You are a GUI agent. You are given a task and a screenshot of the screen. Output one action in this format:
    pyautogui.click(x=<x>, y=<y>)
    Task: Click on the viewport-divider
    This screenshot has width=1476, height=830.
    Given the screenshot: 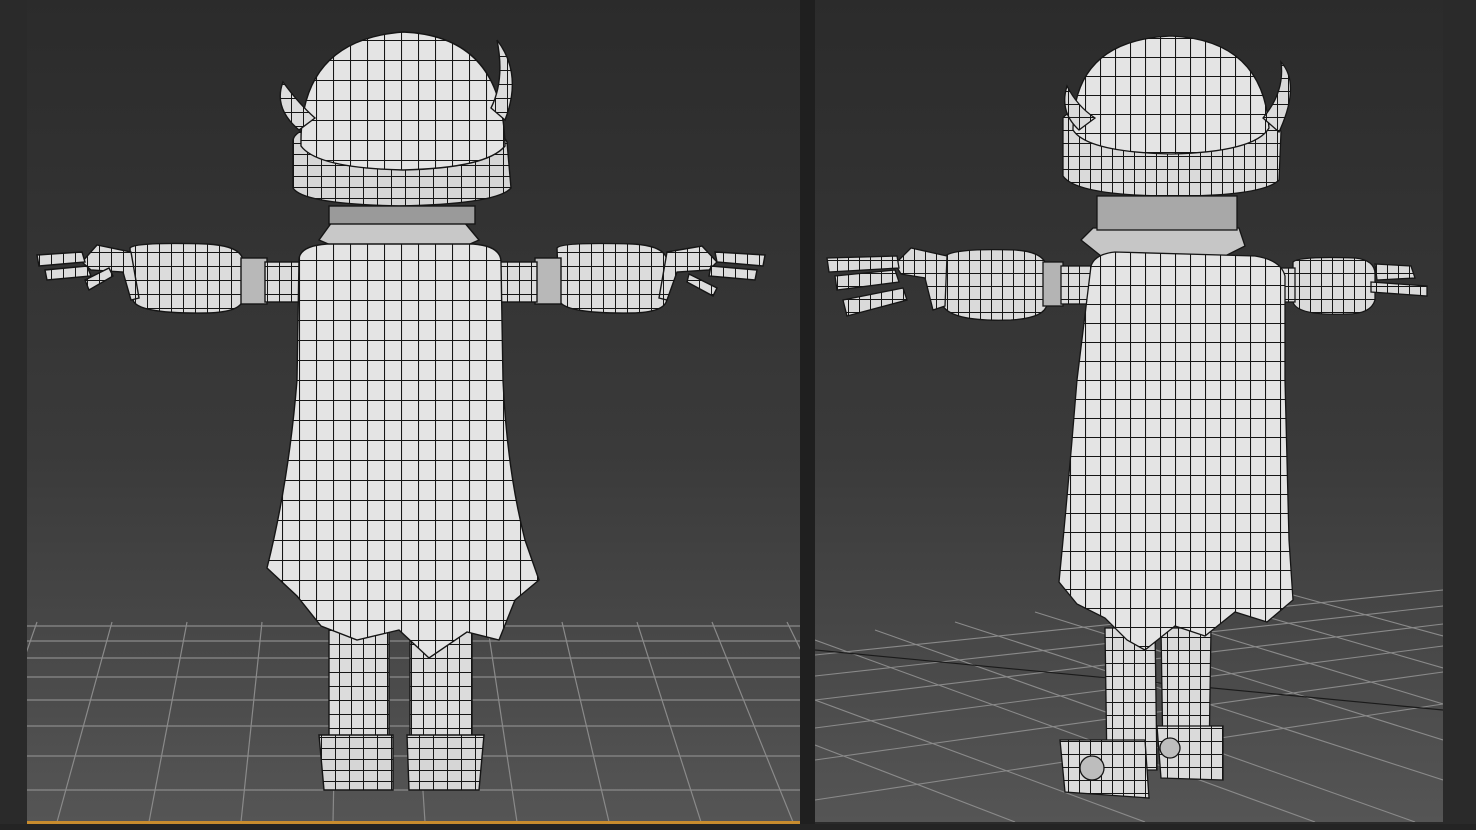 What is the action you would take?
    pyautogui.click(x=807, y=415)
    